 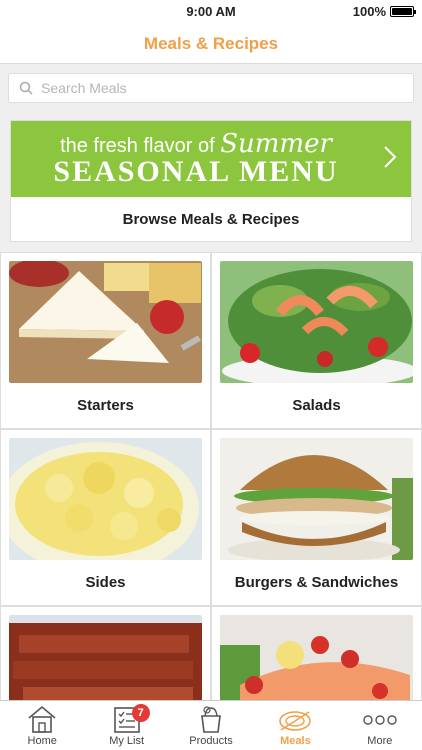 I want to click on promo-headline: SEASONAL MENU, so click(x=196, y=171).